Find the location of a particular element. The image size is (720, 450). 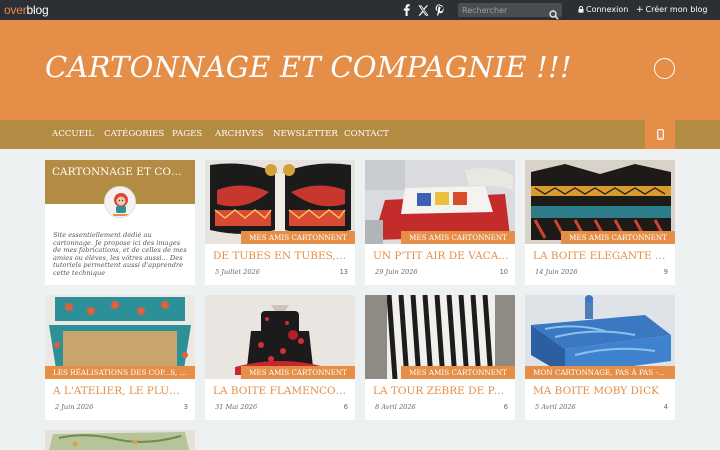

search-box is located at coordinates (510, 11).